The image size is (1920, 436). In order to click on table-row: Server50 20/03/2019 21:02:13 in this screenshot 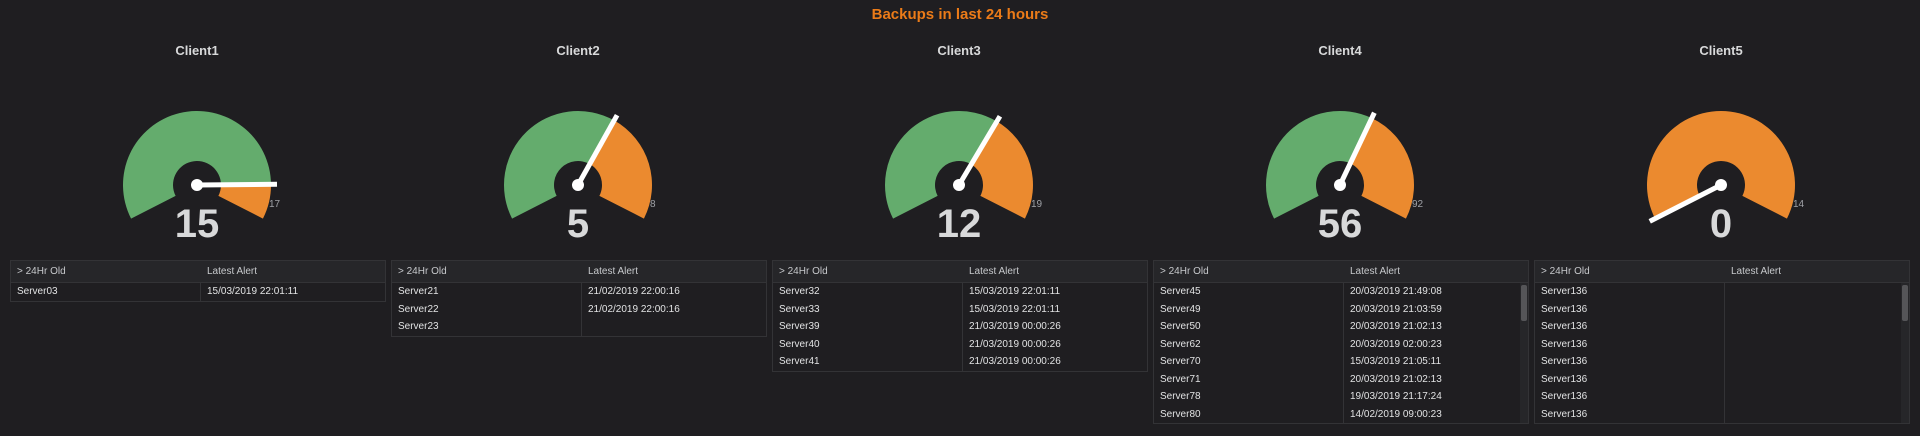, I will do `click(1341, 327)`.